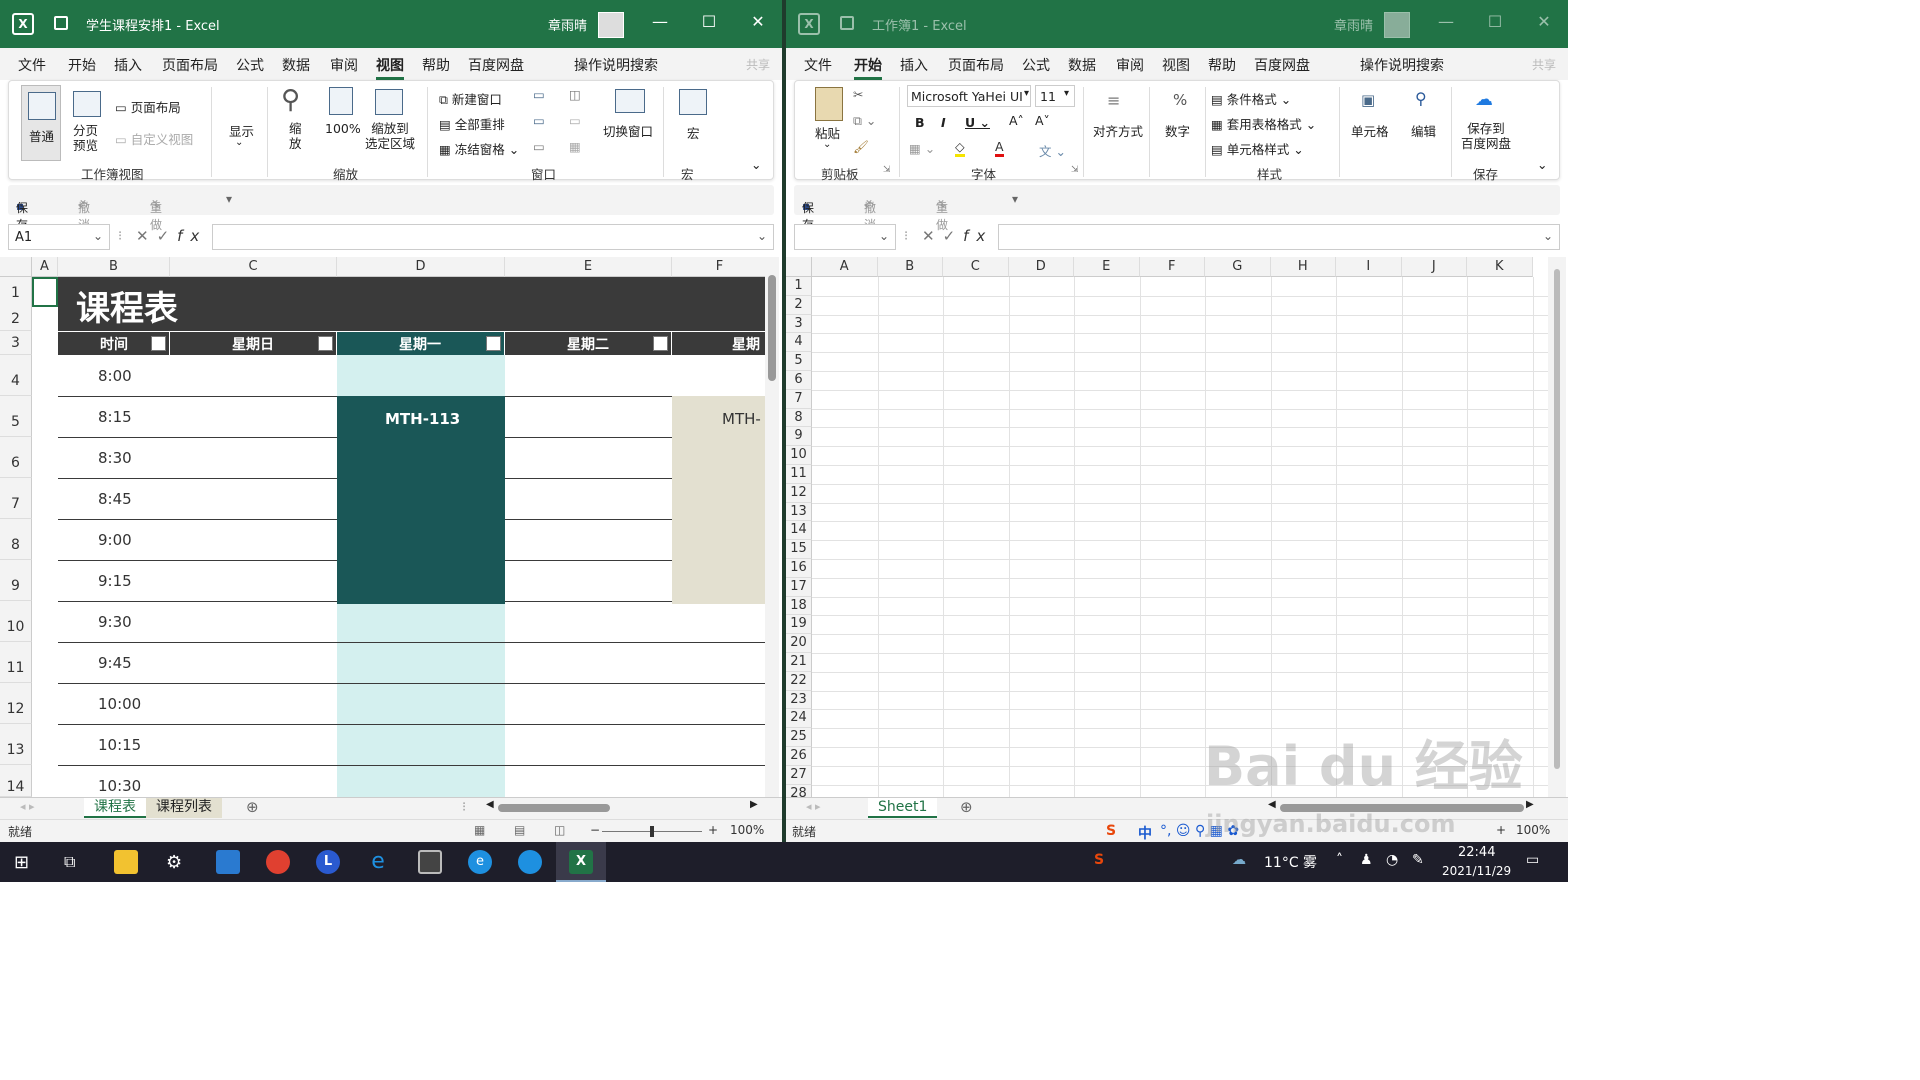 The image size is (1920, 1080). What do you see at coordinates (115, 808) in the screenshot?
I see `sheet-tab-schedule: 课程表` at bounding box center [115, 808].